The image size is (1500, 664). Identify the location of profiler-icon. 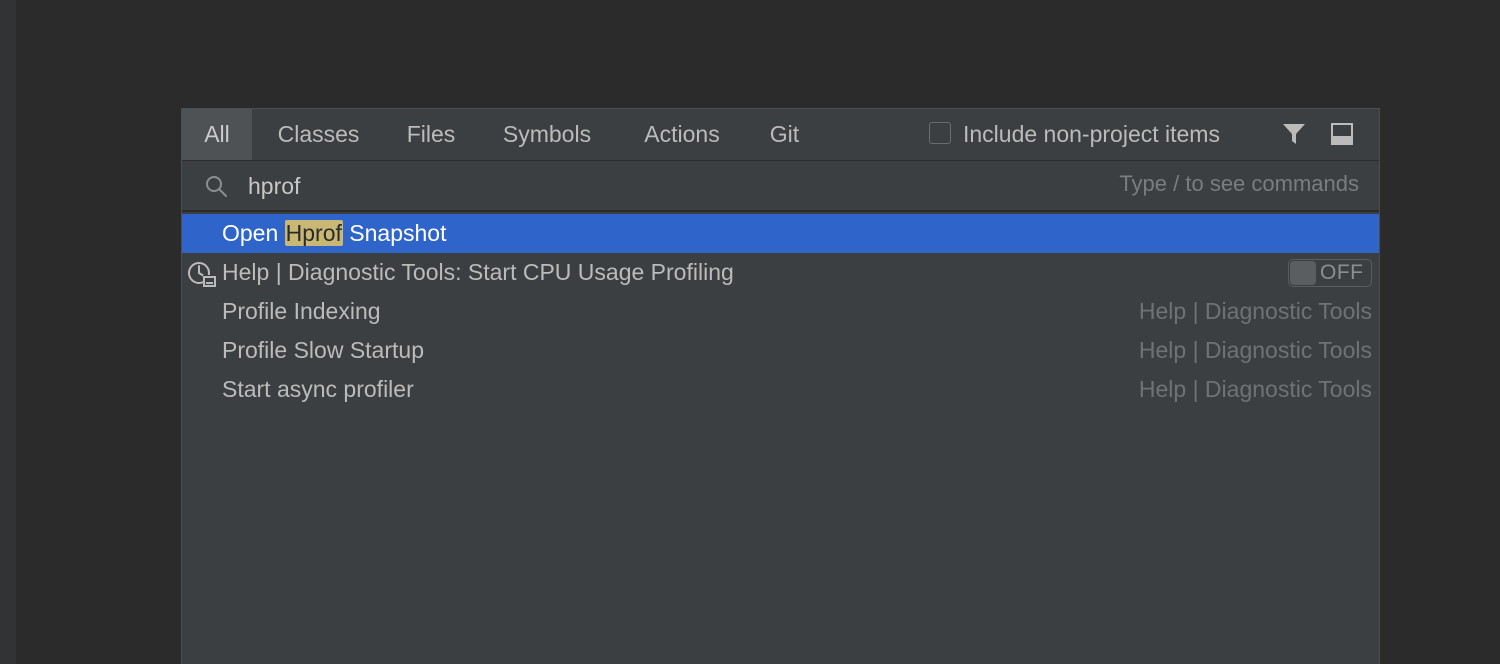
(202, 274).